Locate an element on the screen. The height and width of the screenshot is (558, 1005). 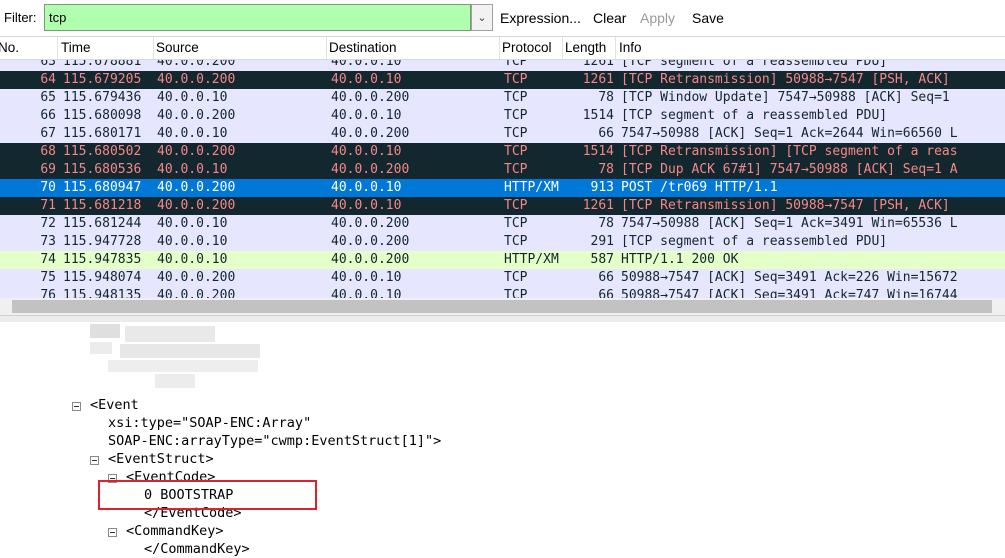
packet-cell-time: 115.948135 is located at coordinates (102, 293).